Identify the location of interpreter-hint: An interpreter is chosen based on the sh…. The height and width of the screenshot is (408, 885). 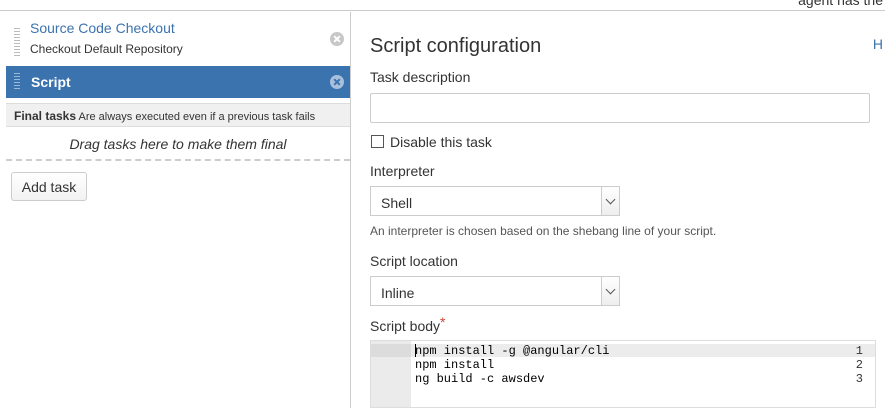
(543, 231).